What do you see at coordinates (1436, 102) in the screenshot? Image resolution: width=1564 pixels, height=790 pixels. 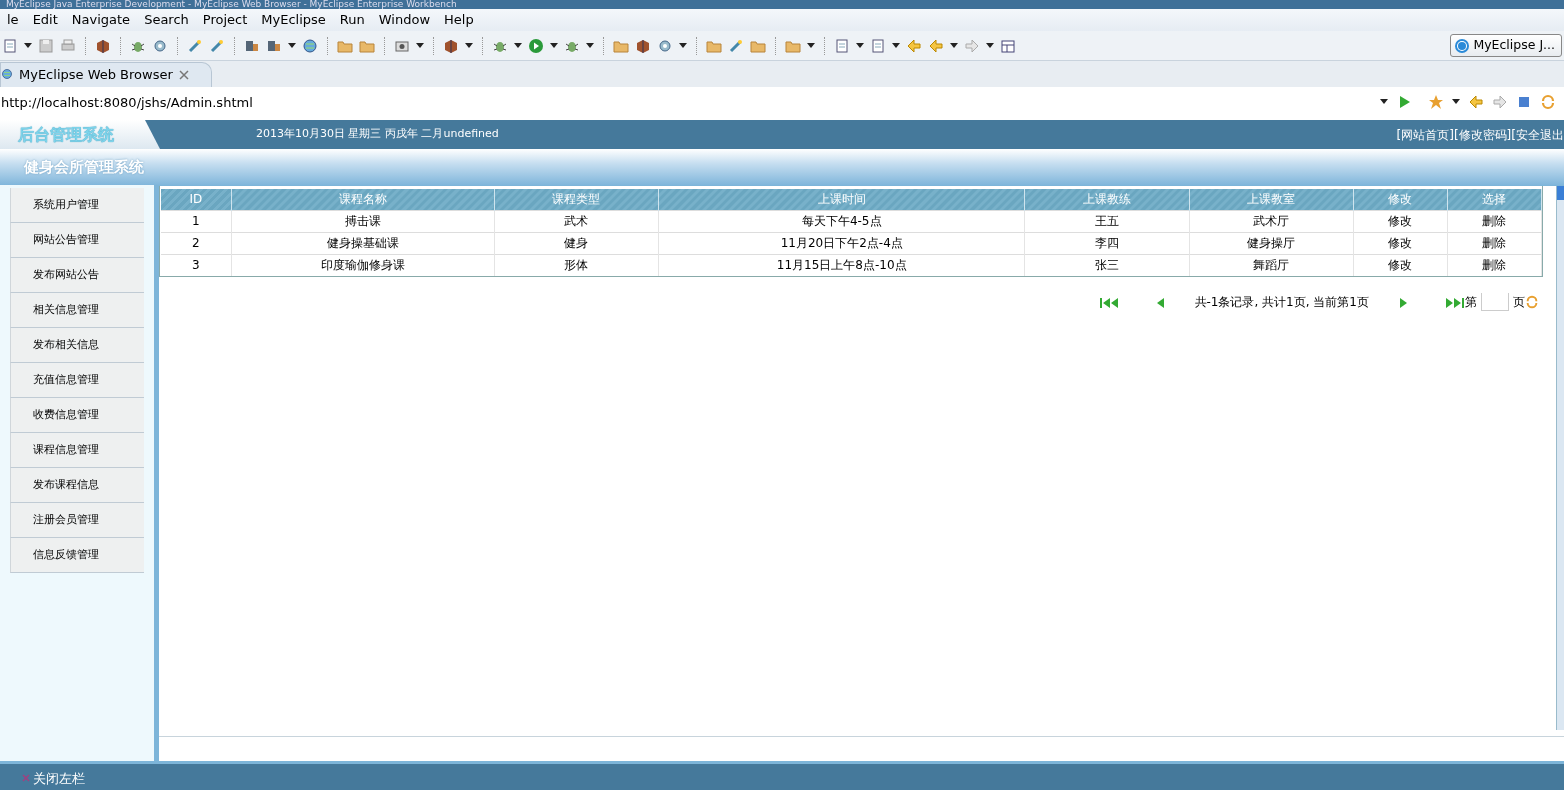 I see `star-icon` at bounding box center [1436, 102].